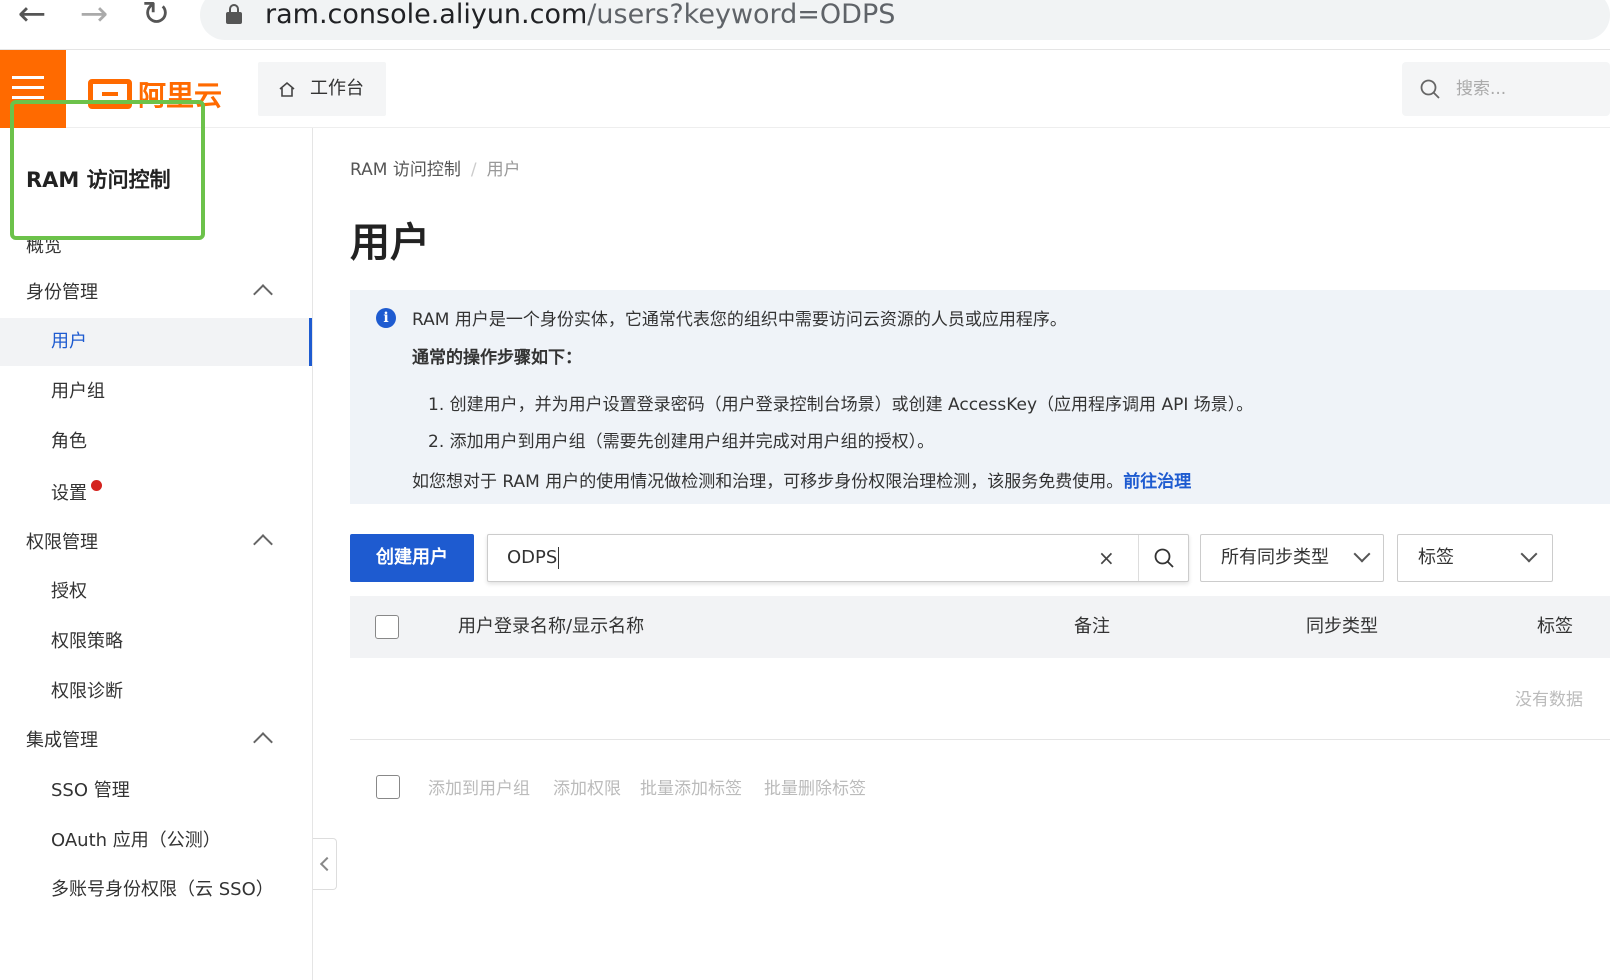 The height and width of the screenshot is (980, 1610). I want to click on sidebar-item-user-groups: 用户组, so click(156, 392).